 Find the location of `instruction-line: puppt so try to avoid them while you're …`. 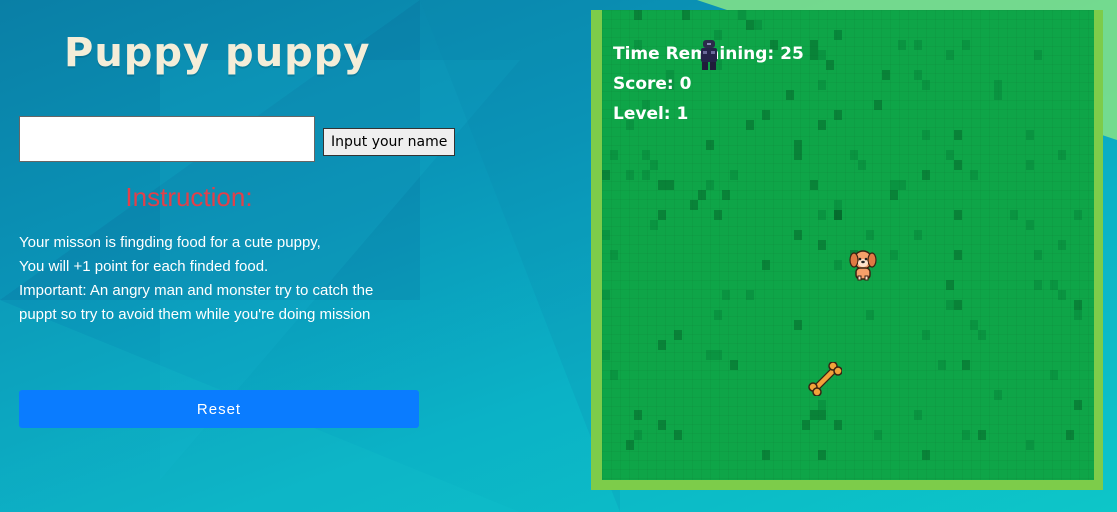

instruction-line: puppt so try to avoid them while you're … is located at coordinates (195, 314).